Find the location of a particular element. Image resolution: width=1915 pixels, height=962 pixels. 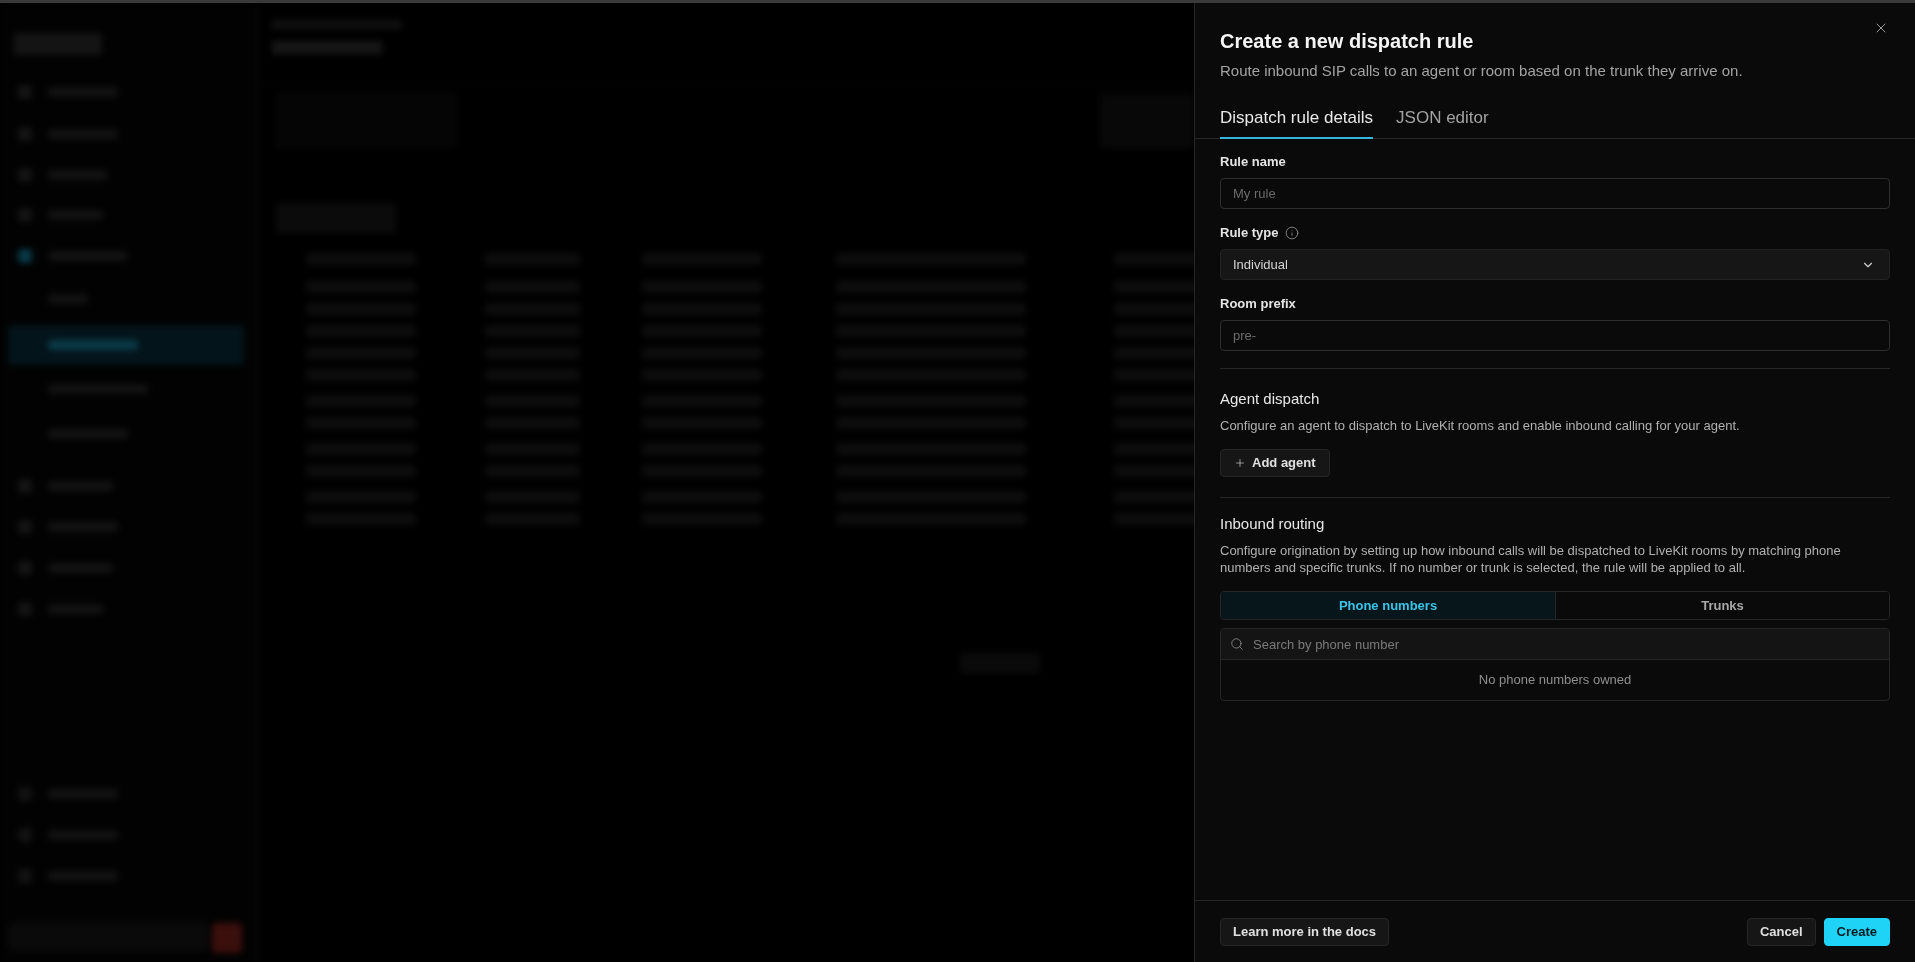

search-field: Search by phone number is located at coordinates (1555, 644).